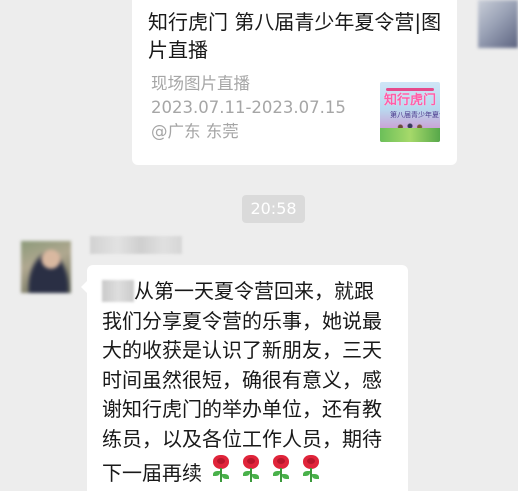  What do you see at coordinates (242, 350) in the screenshot?
I see `message-line: 大的收获是认识了新朋友，三天` at bounding box center [242, 350].